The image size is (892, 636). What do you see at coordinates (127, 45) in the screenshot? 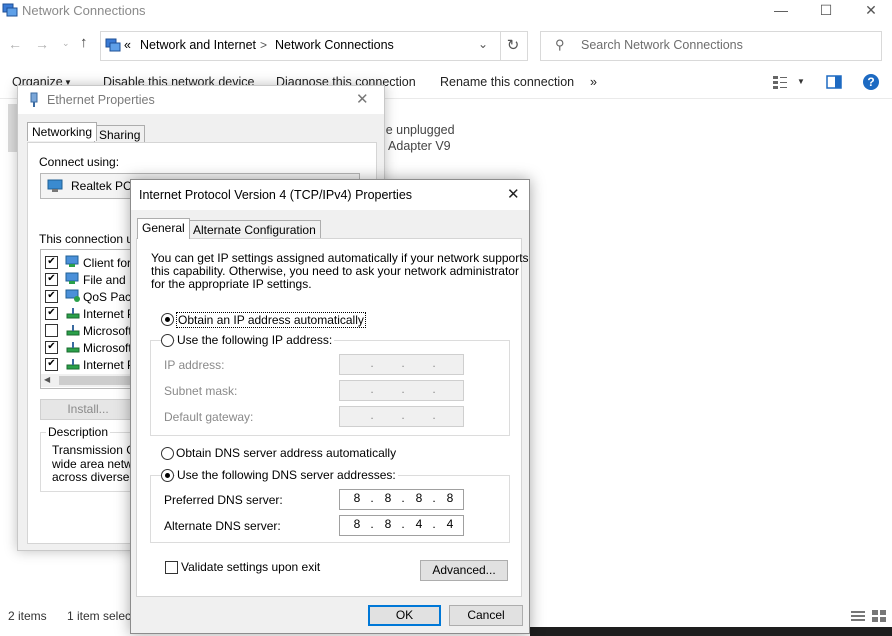
I see `breadcrumb-overflow: «` at bounding box center [127, 45].